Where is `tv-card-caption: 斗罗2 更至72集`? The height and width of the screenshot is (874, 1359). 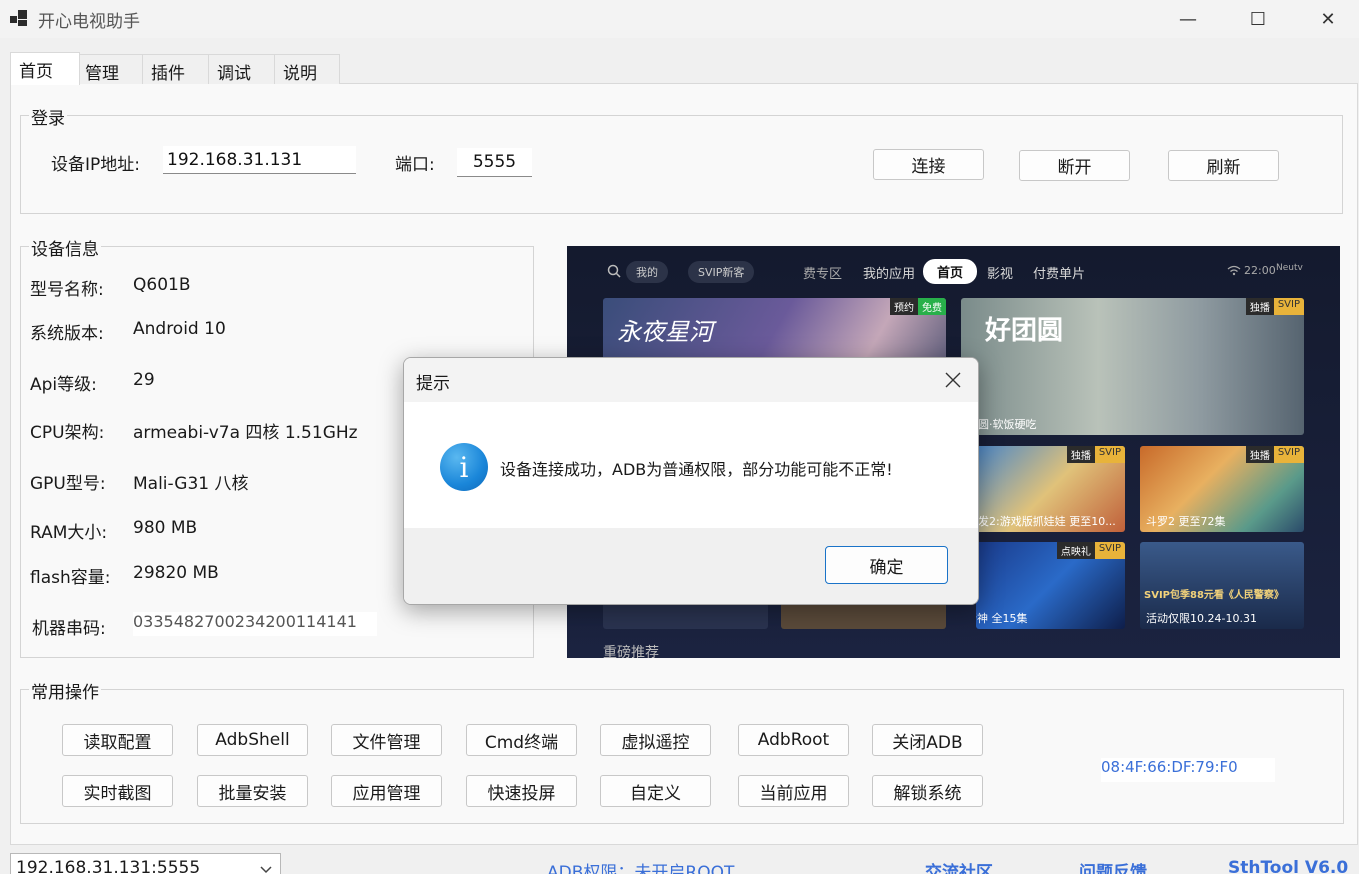 tv-card-caption: 斗罗2 更至72集 is located at coordinates (1186, 521).